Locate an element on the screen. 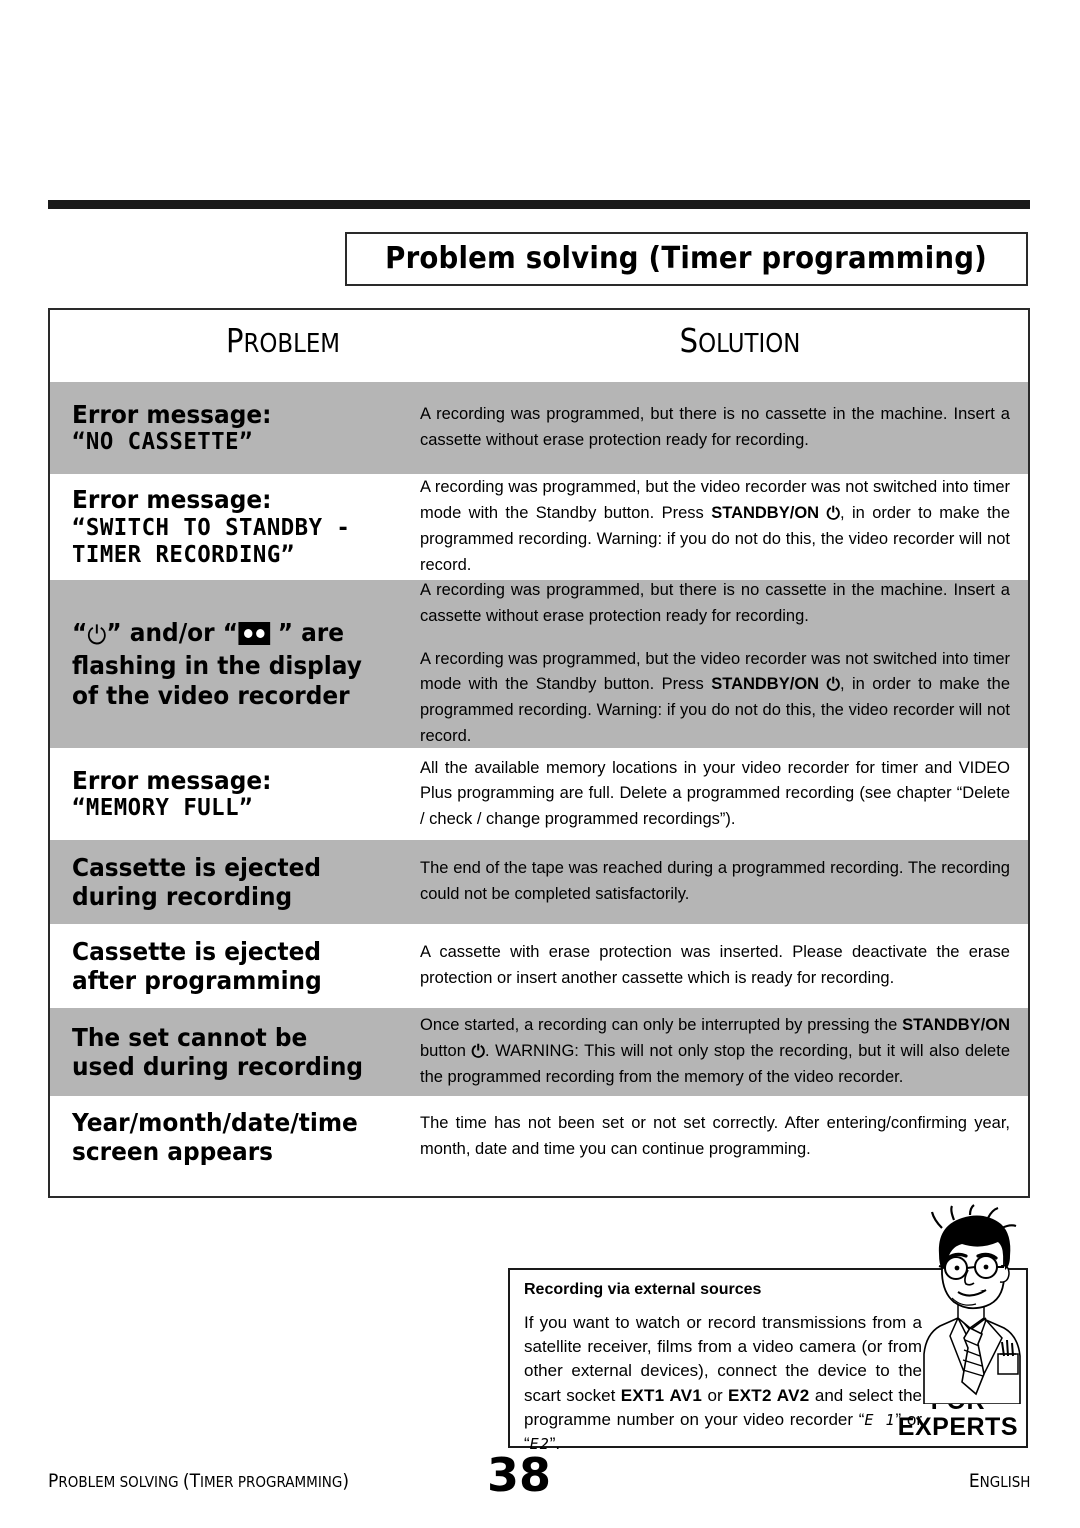  problem-text-line: during recording is located at coordinates (182, 896).